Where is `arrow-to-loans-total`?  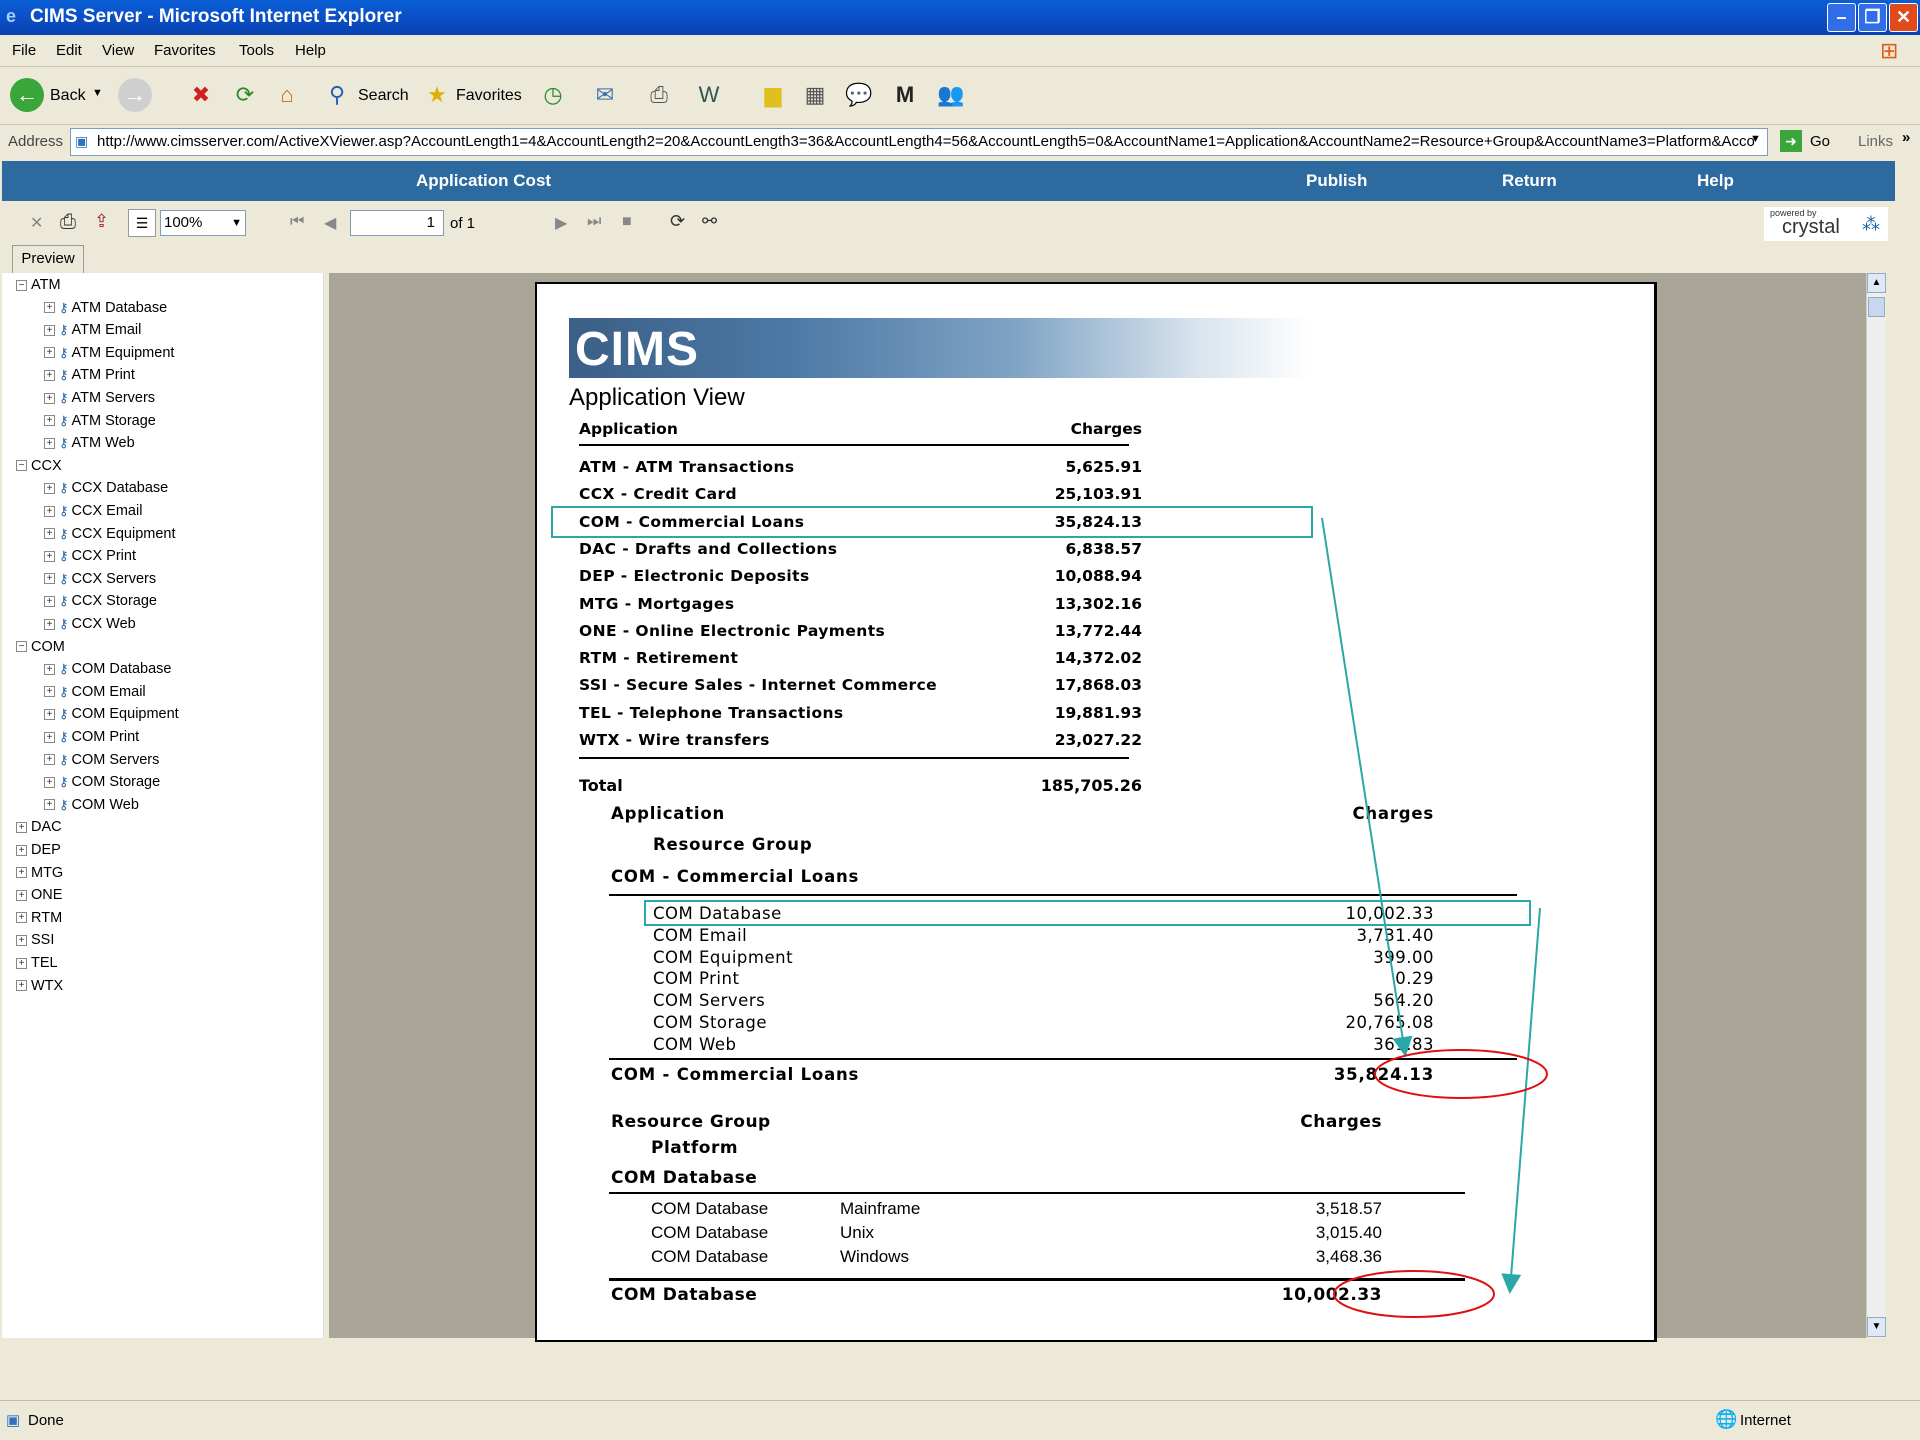 arrow-to-loans-total is located at coordinates (1367, 787).